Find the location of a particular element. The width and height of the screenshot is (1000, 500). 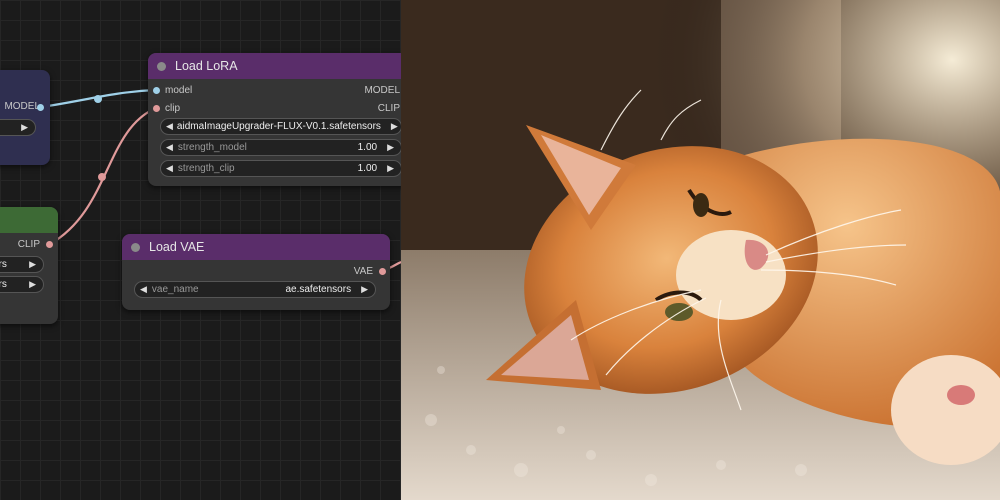

load-lora-title: Load LoRA is located at coordinates (206, 66).